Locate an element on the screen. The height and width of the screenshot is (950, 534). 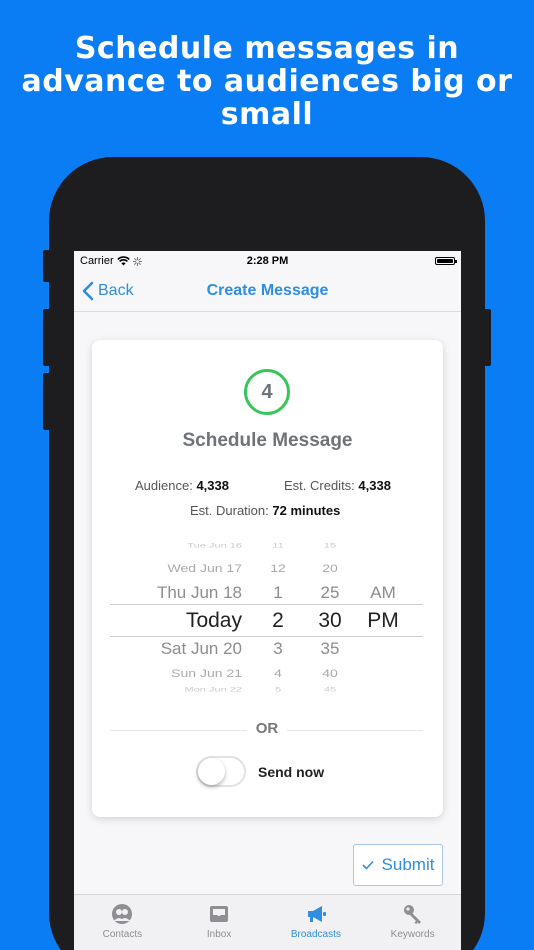
tab-keywords: Keywords is located at coordinates (412, 922).